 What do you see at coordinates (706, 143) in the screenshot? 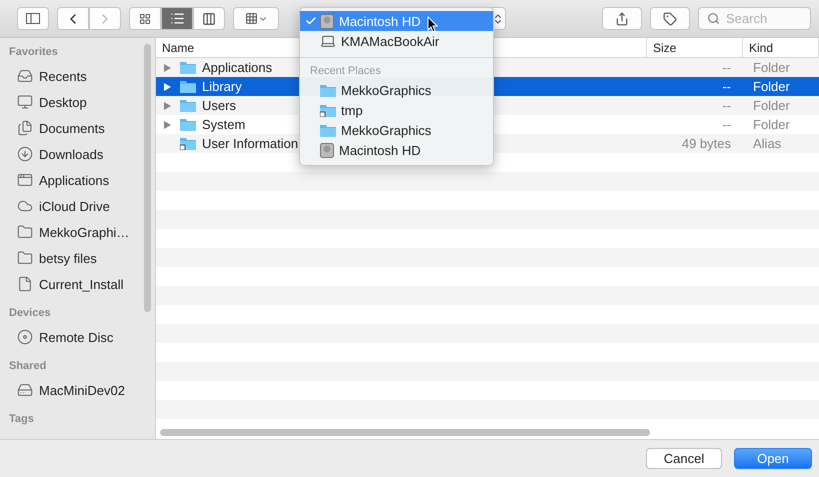
I see `file-size: 49 bytes` at bounding box center [706, 143].